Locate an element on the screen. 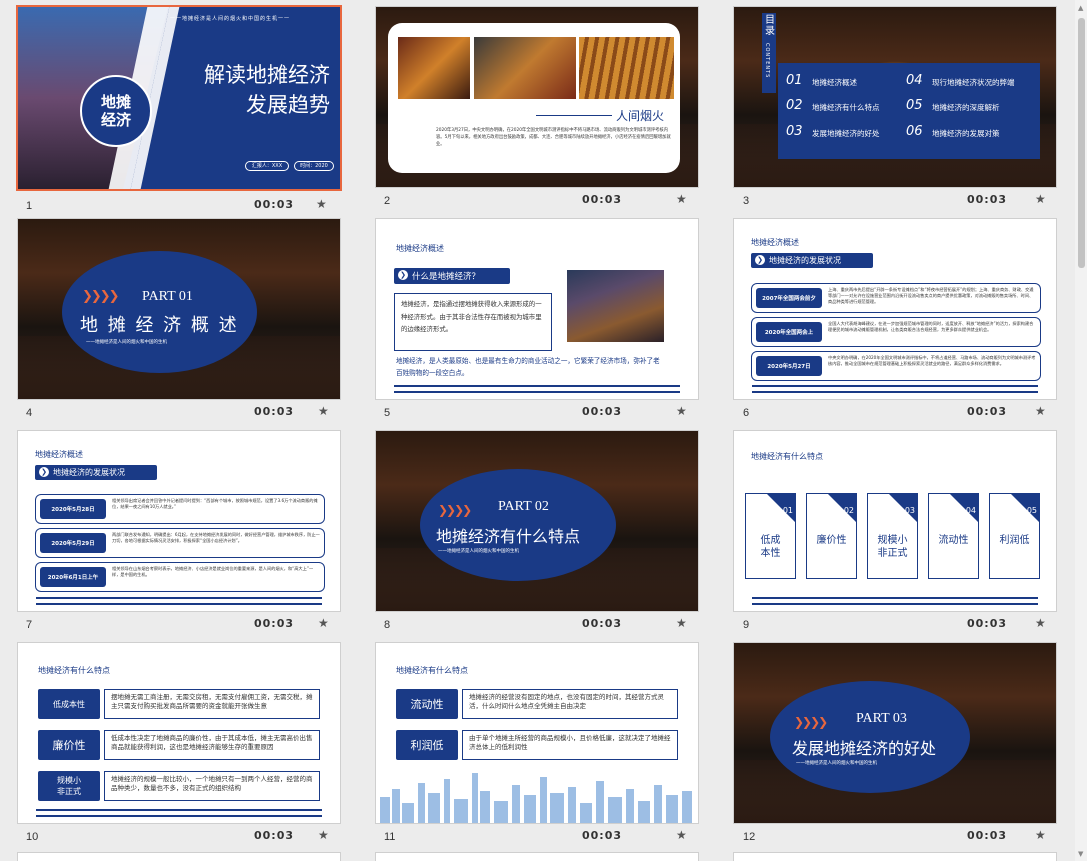 Image resolution: width=1087 pixels, height=861 pixels. question-text: 什么是地摊经济？ is located at coordinates (446, 277).